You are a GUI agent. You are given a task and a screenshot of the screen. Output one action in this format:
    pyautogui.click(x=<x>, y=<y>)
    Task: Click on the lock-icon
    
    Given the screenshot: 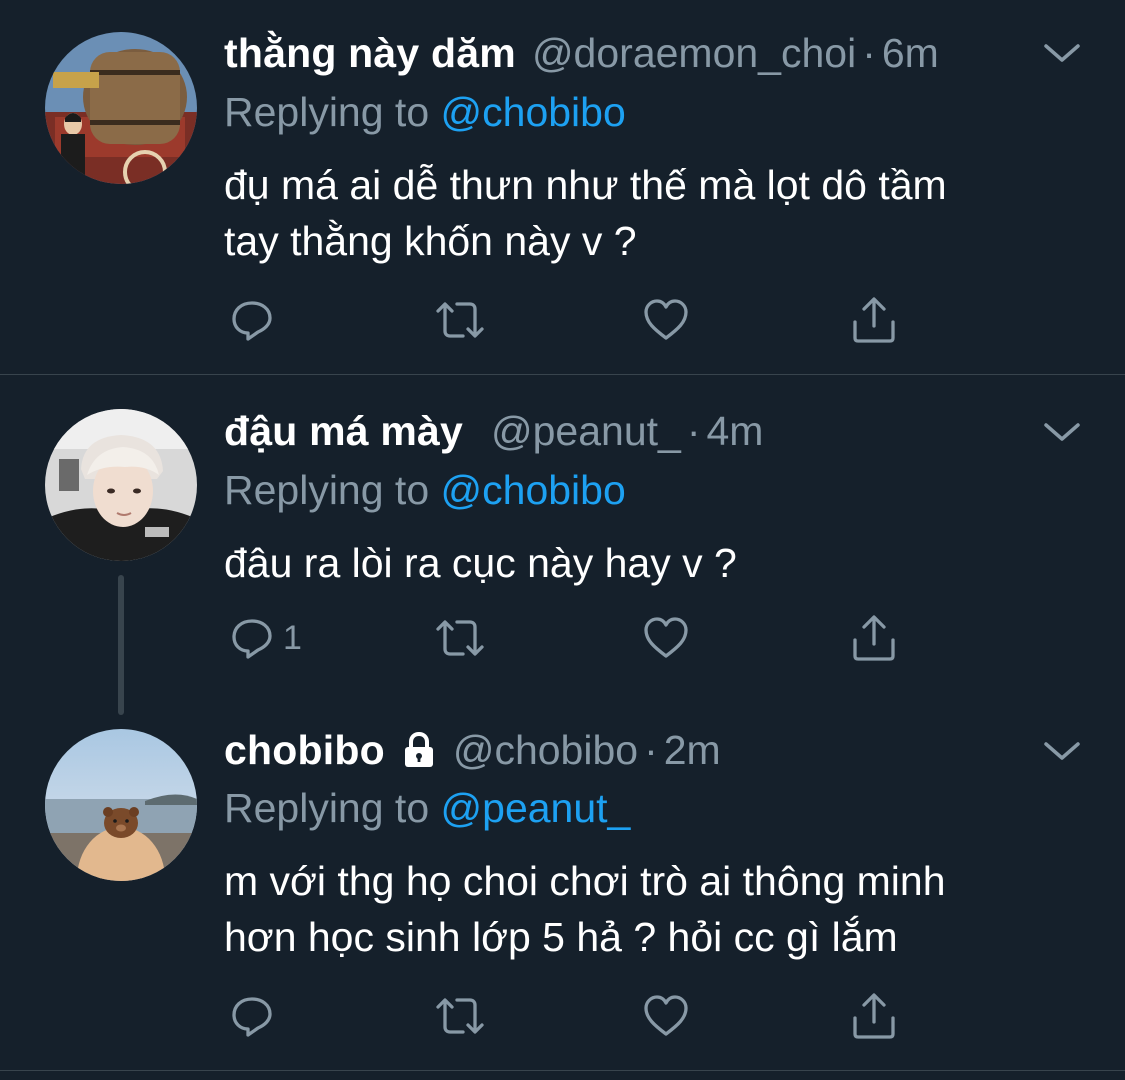 What is the action you would take?
    pyautogui.click(x=419, y=750)
    